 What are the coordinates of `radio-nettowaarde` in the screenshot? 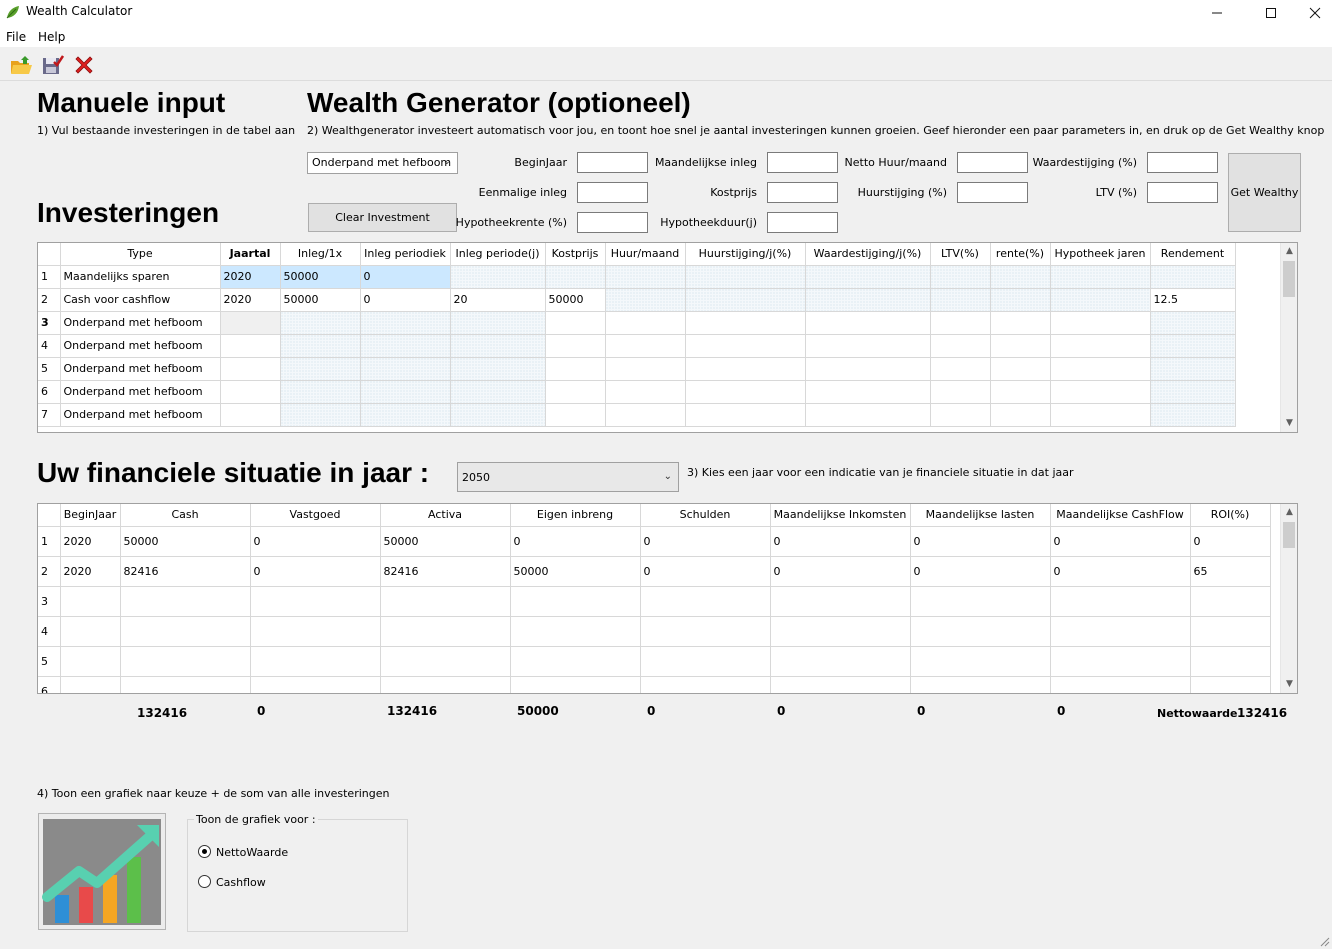 It's located at (204, 851).